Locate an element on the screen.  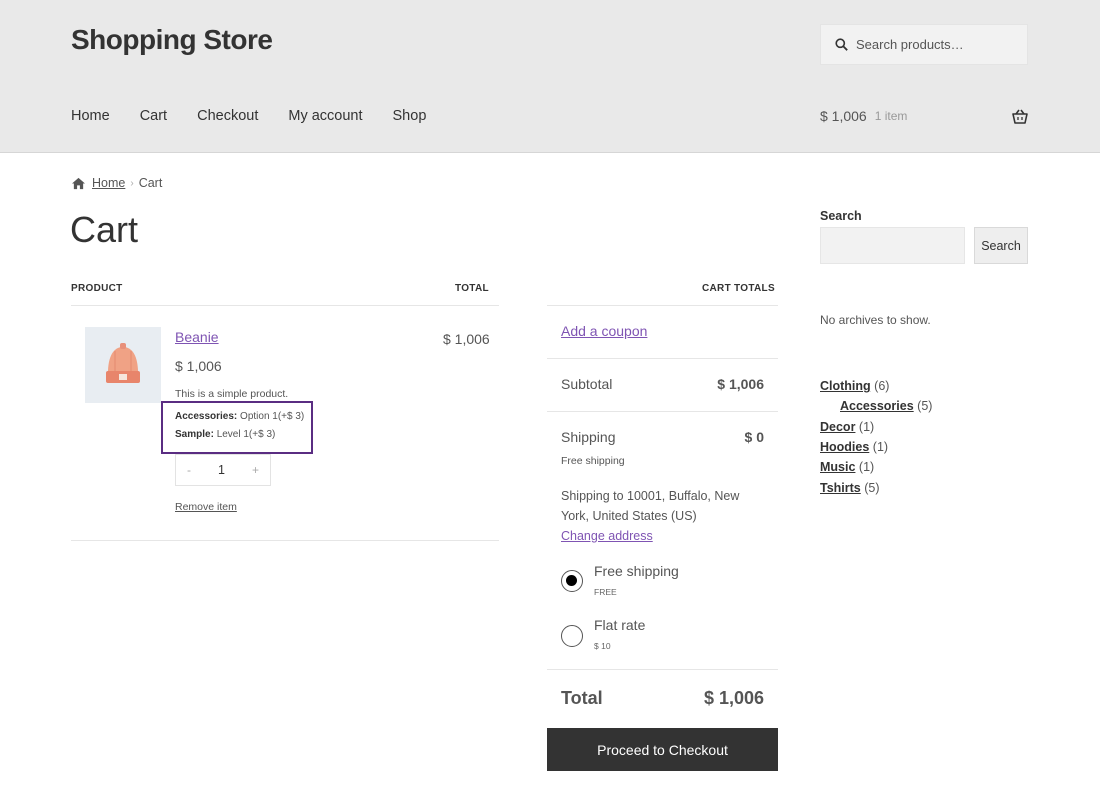
sidebar-search-input is located at coordinates (892, 245).